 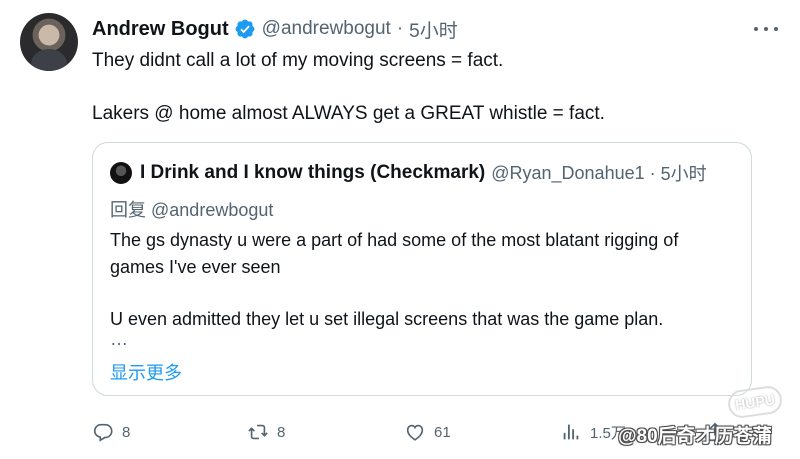 I want to click on retweet-count: 8, so click(x=281, y=432).